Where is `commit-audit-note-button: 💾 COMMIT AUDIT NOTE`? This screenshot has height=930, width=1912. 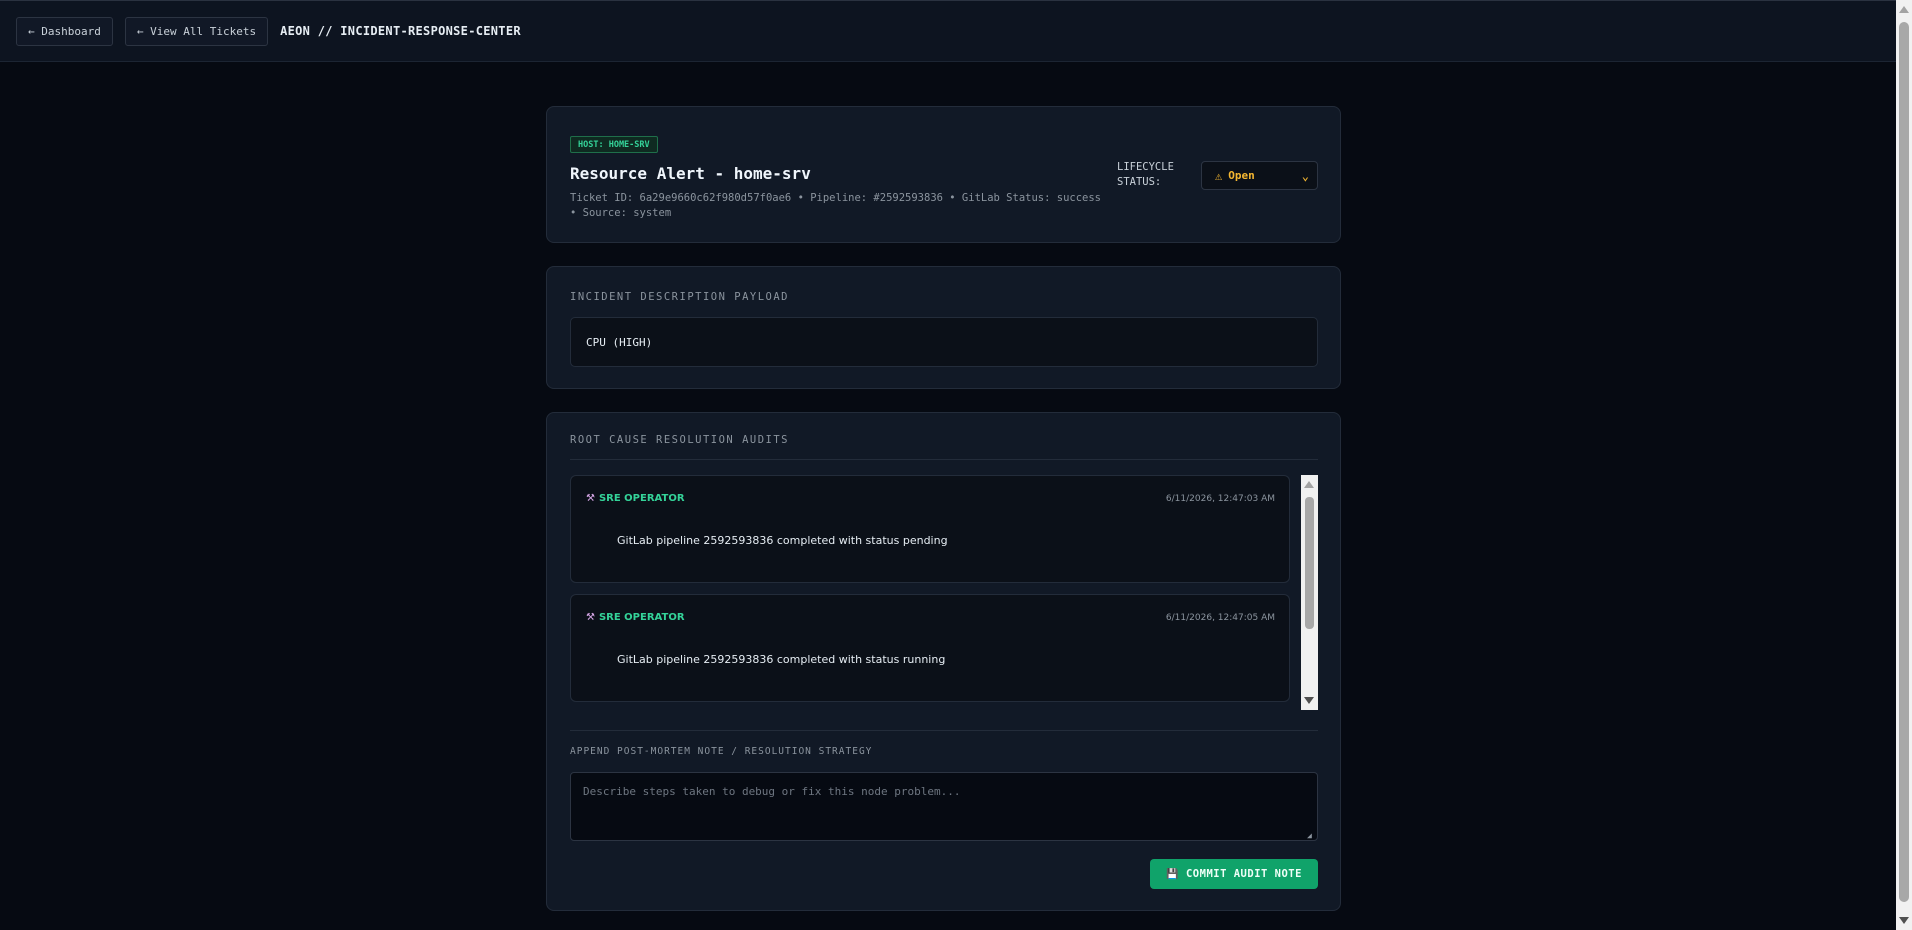 commit-audit-note-button: 💾 COMMIT AUDIT NOTE is located at coordinates (1234, 874).